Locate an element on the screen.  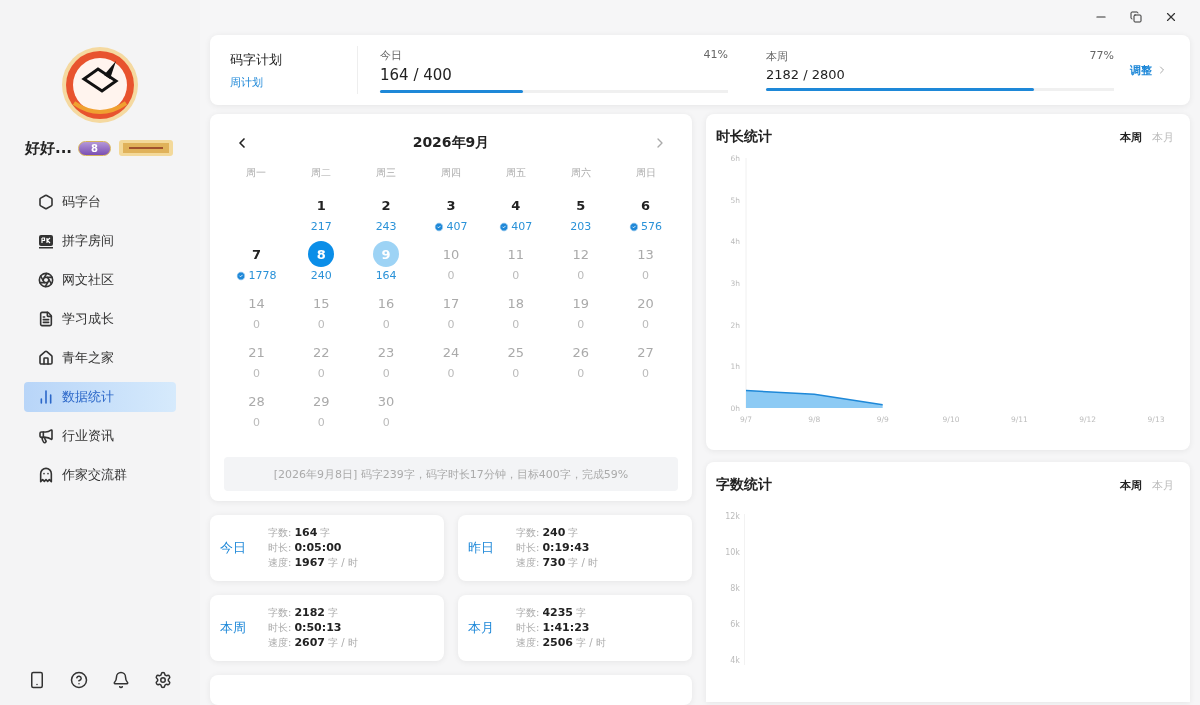
calendar-day: 2 is located at coordinates (386, 205).